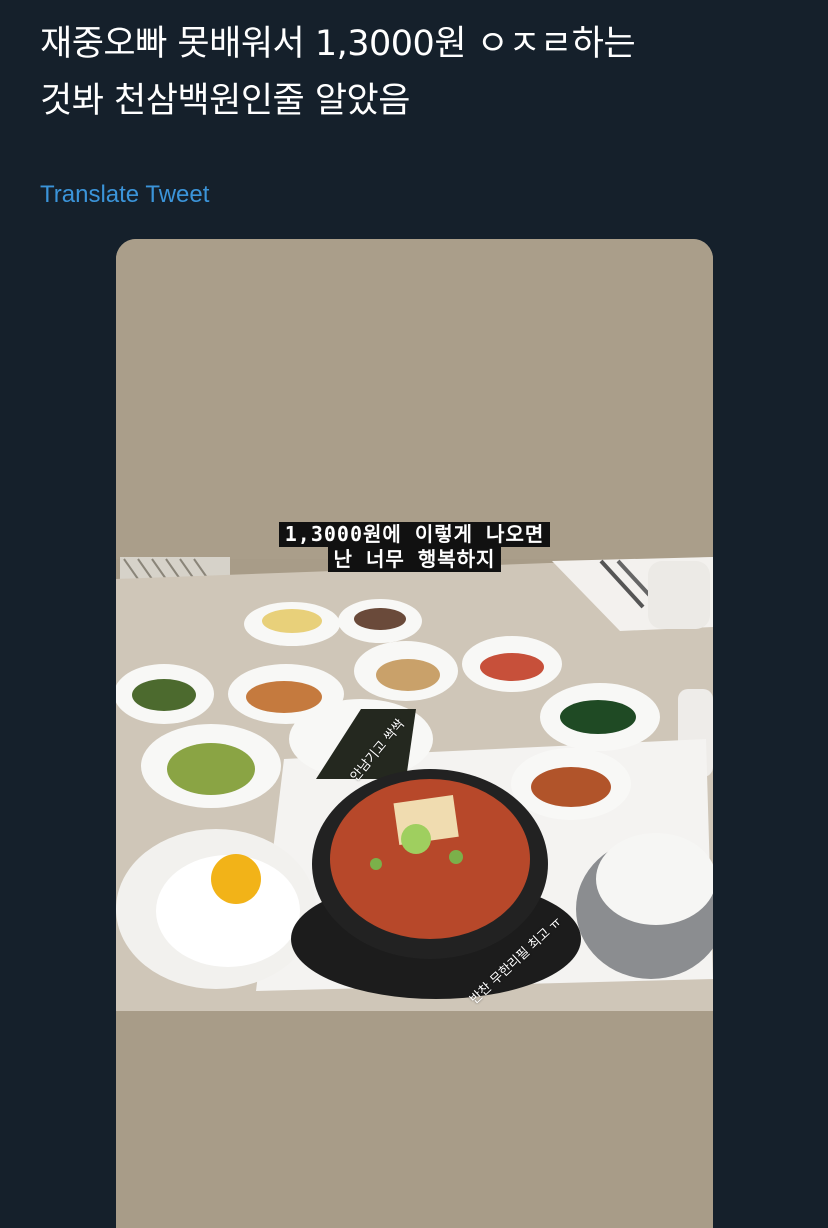 Image resolution: width=828 pixels, height=1228 pixels. Describe the element at coordinates (216, 909) in the screenshot. I see `fried-egg-plate` at that location.